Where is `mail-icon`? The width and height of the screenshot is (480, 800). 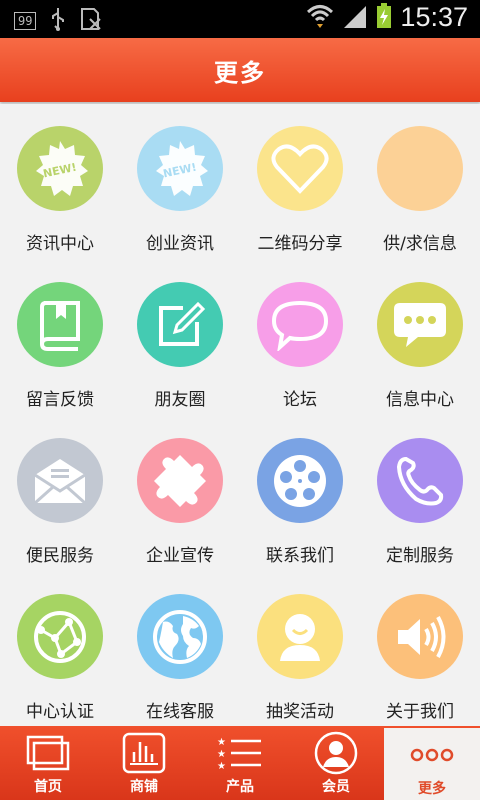 mail-icon is located at coordinates (60, 480).